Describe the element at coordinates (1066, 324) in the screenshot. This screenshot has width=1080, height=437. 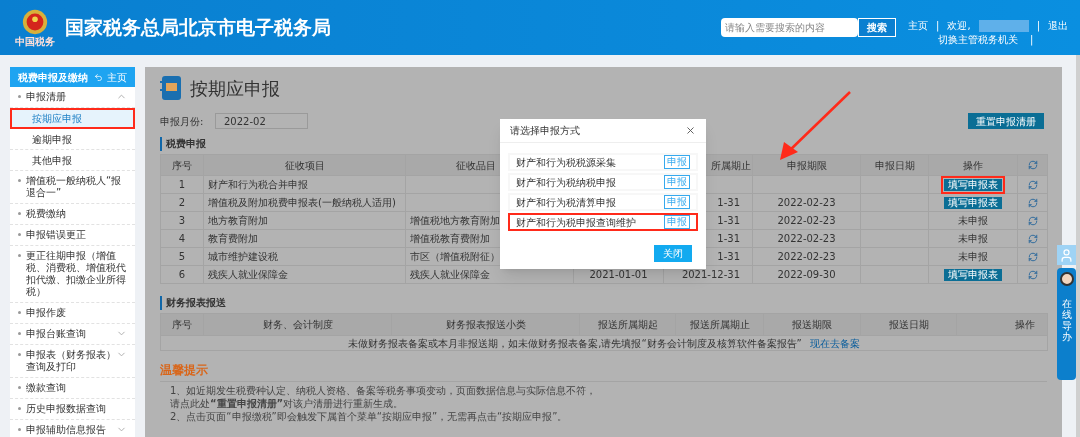
I see `online-guide-button: 在线导办` at that location.